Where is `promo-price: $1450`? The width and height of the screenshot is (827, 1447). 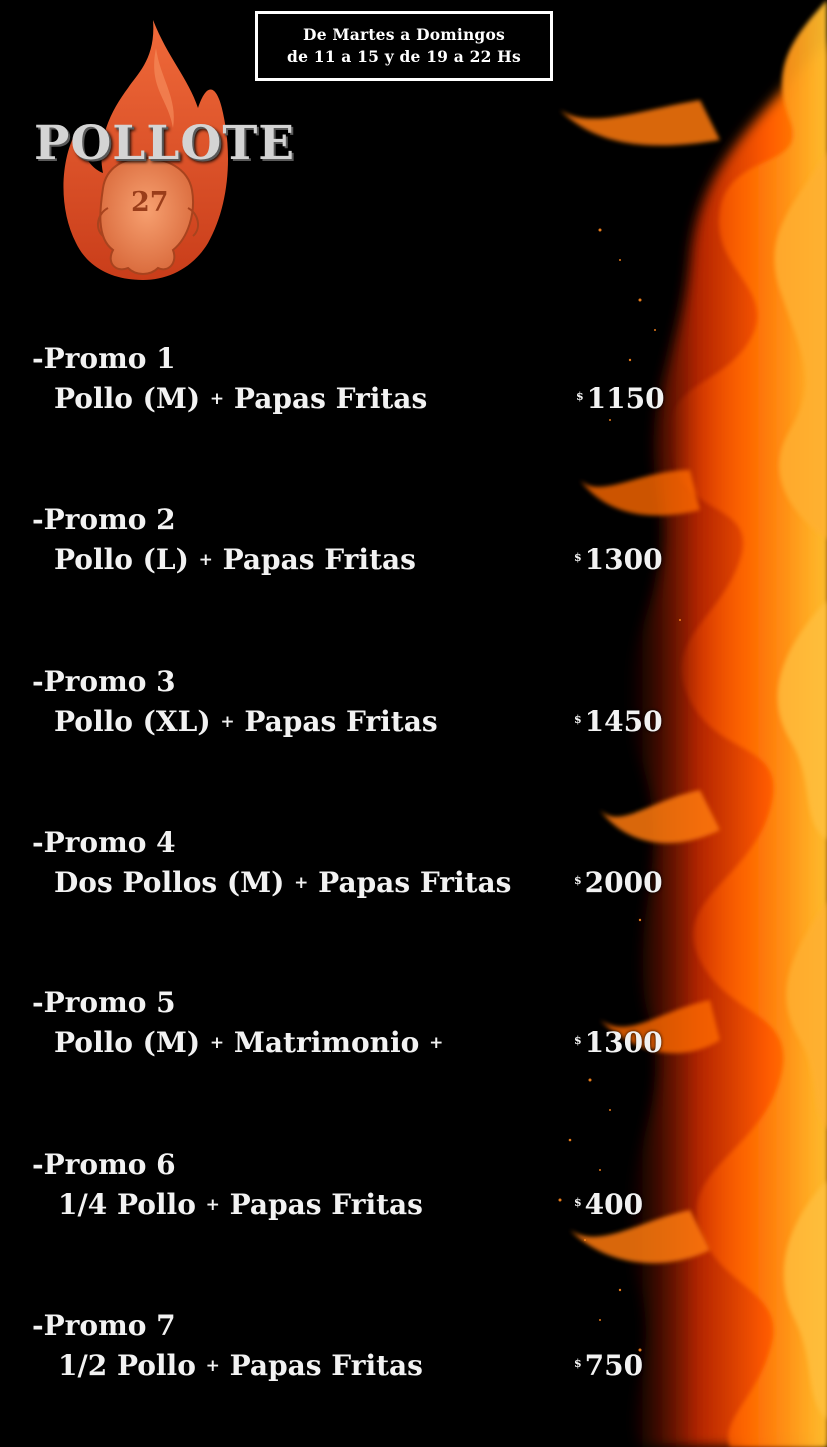 promo-price: $1450 is located at coordinates (618, 721).